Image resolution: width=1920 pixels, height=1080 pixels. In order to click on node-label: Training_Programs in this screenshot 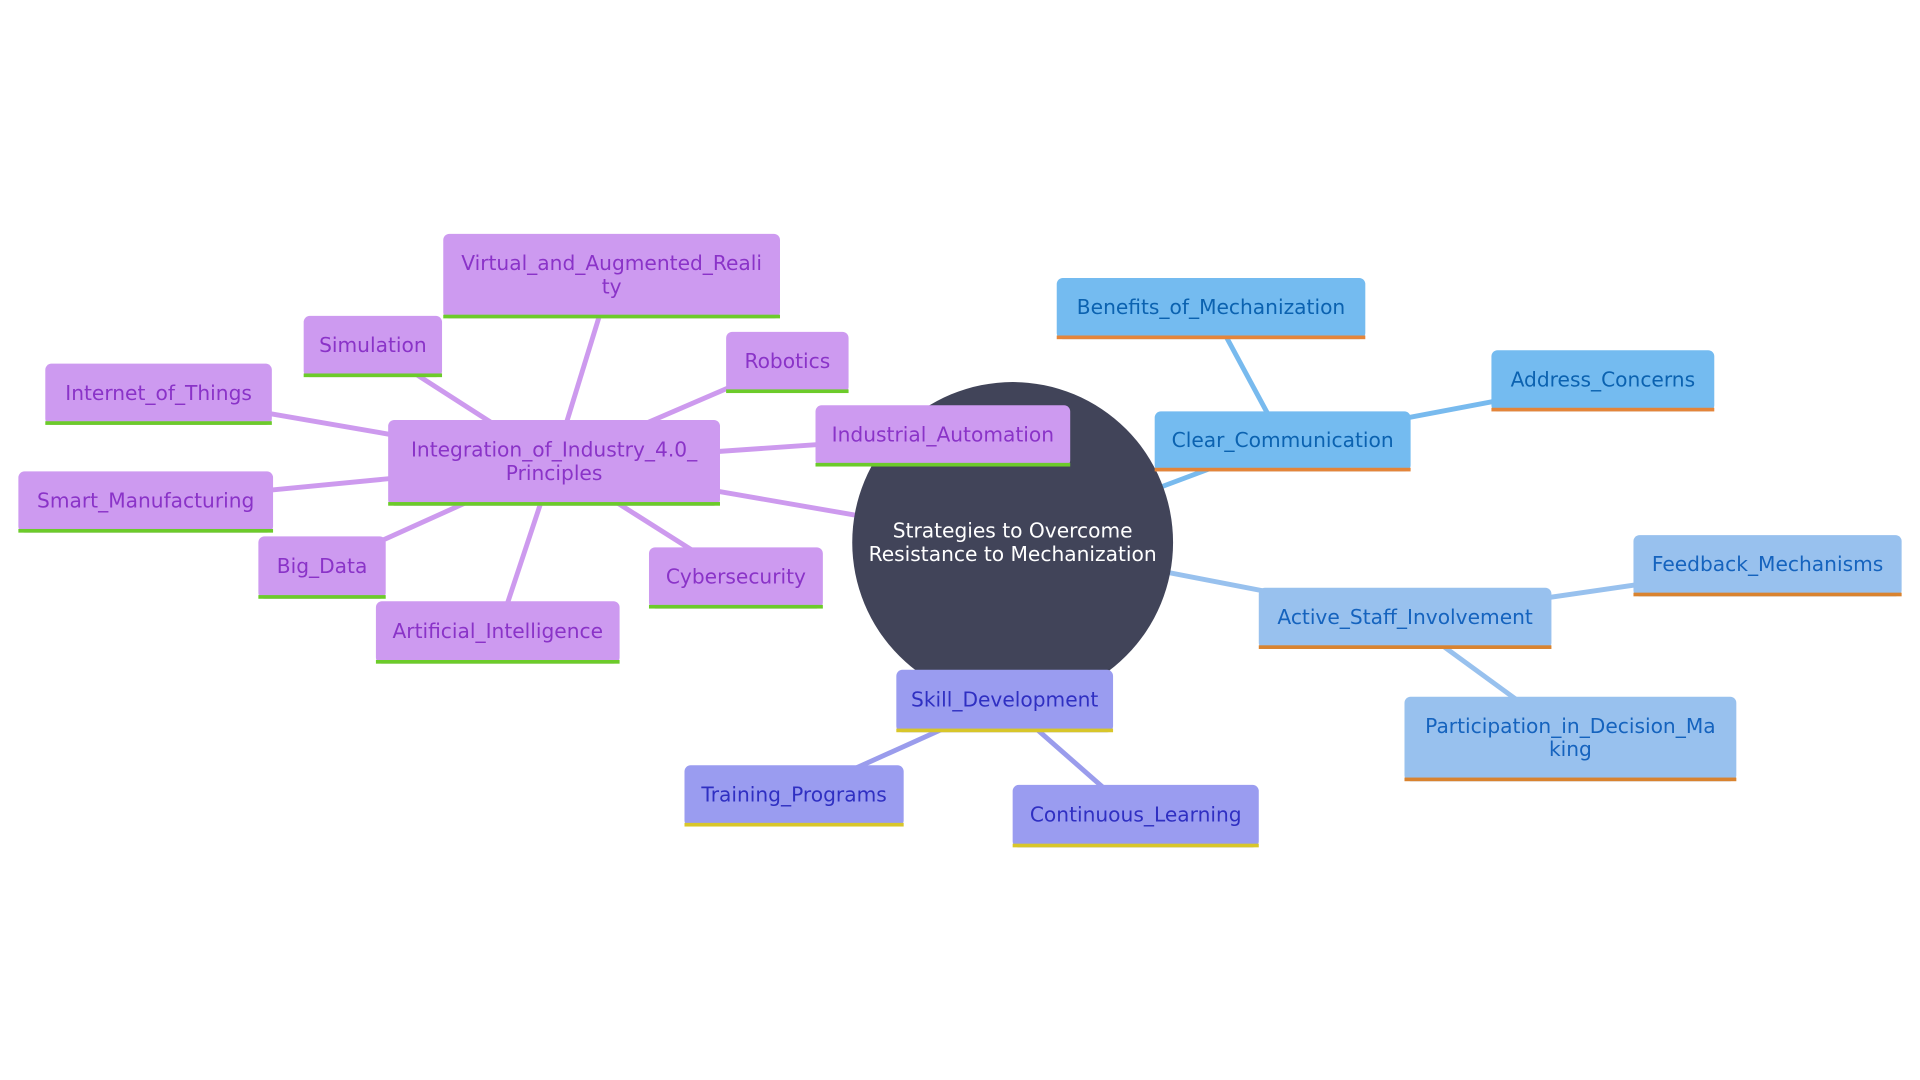, I will do `click(793, 794)`.